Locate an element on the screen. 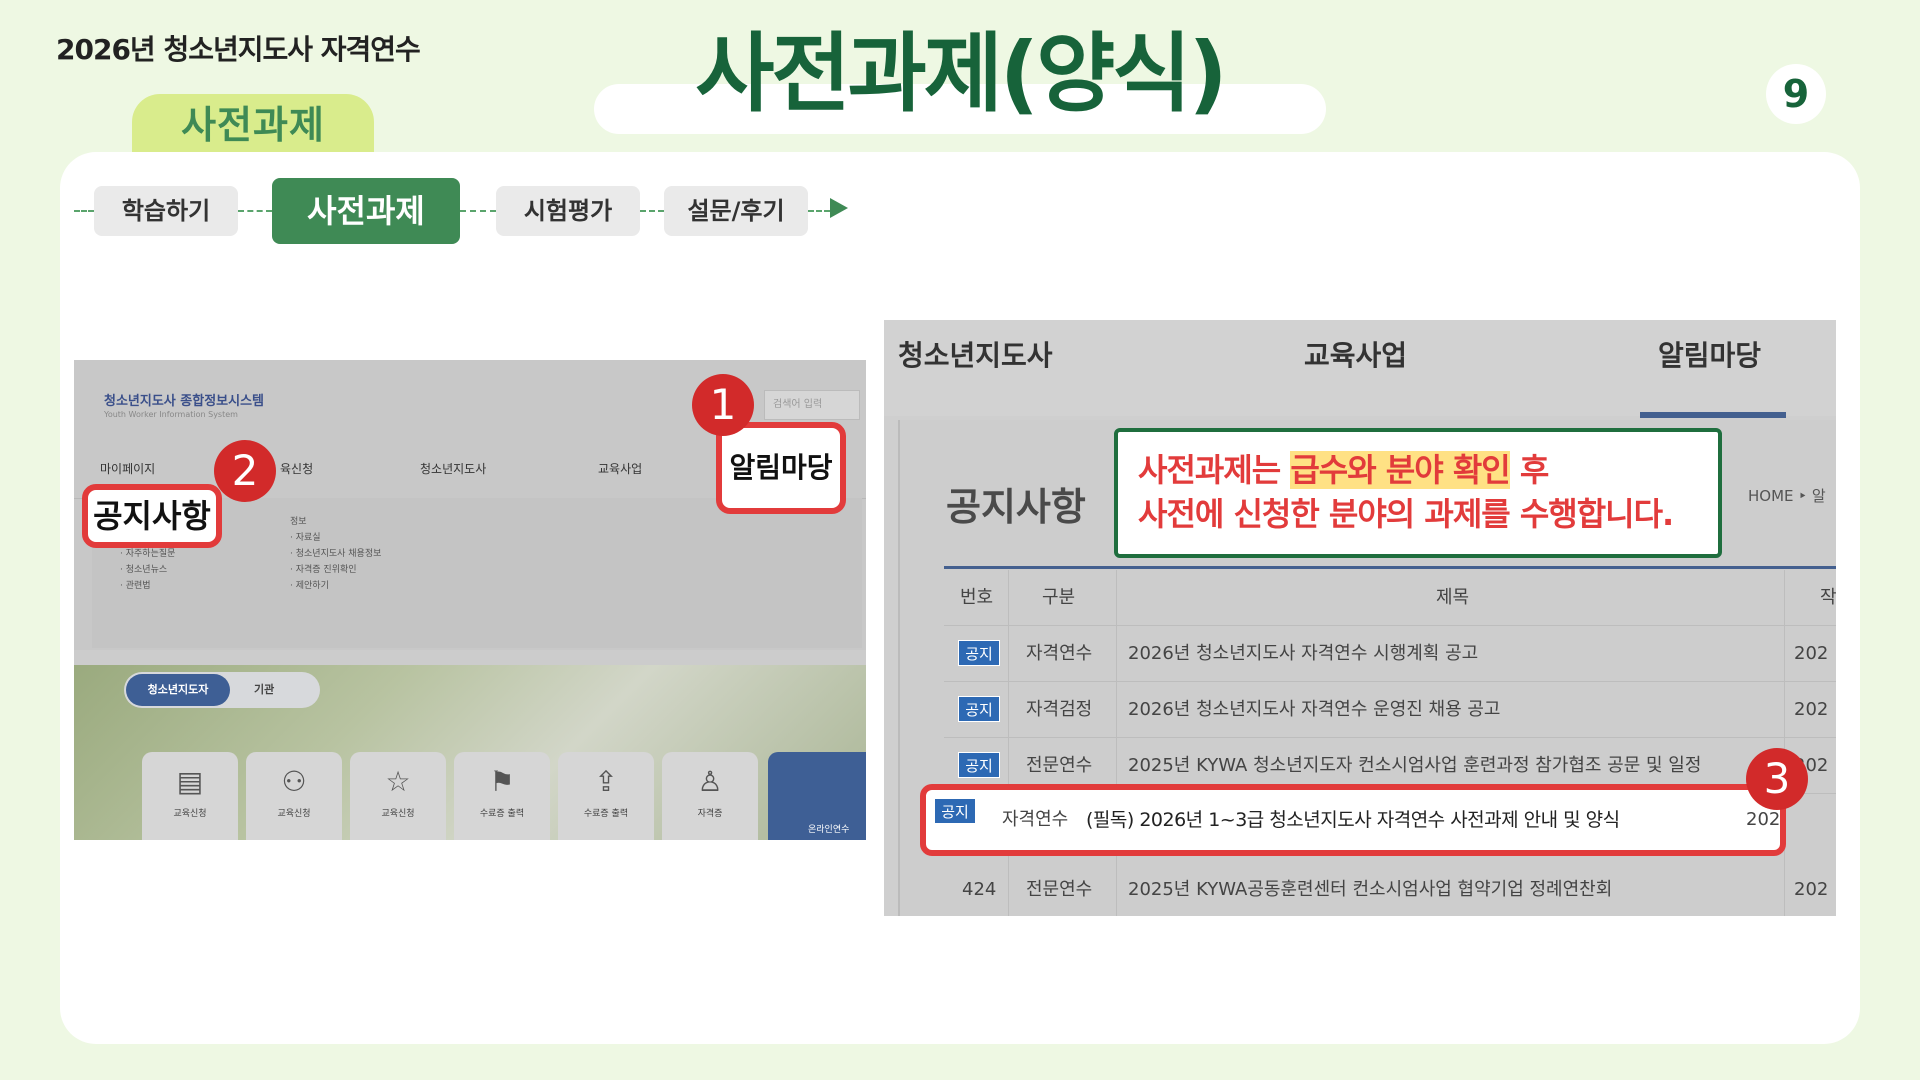  menu-apply: 육신청 is located at coordinates (296, 468).